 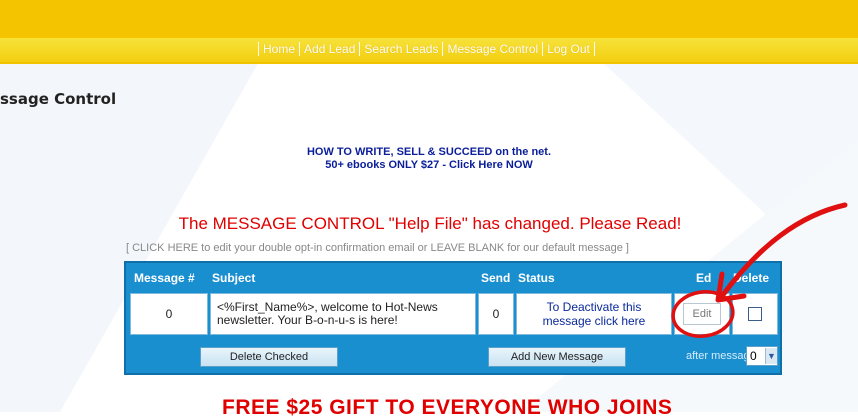 I want to click on footer-headline: FREE $25 GIFT TO EVERYONE WHO JOINS, so click(x=447, y=407).